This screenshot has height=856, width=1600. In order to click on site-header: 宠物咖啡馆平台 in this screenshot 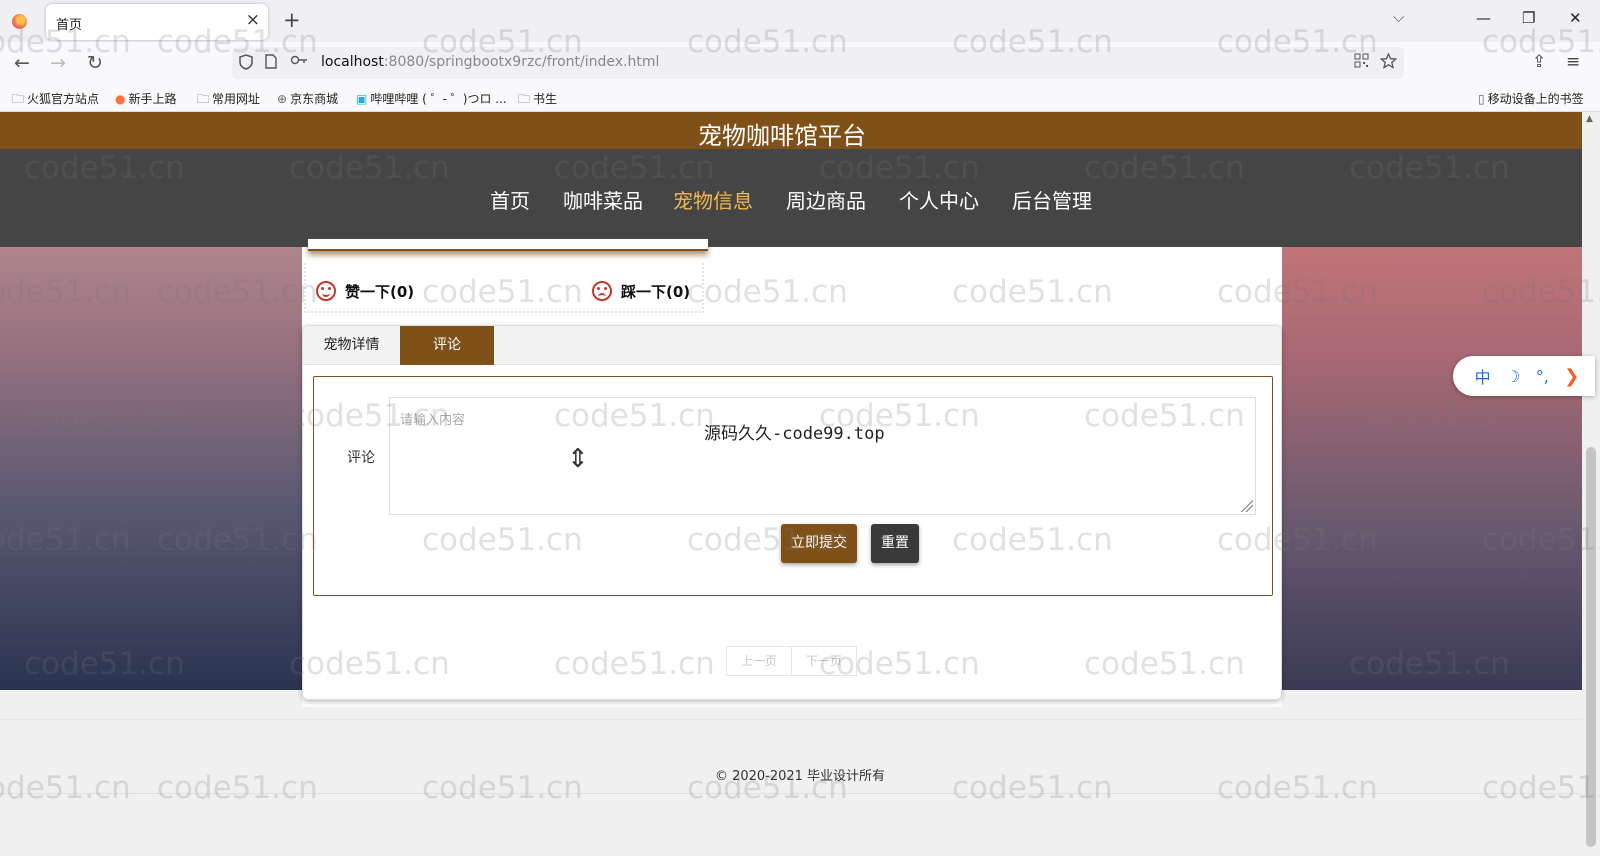, I will do `click(791, 131)`.